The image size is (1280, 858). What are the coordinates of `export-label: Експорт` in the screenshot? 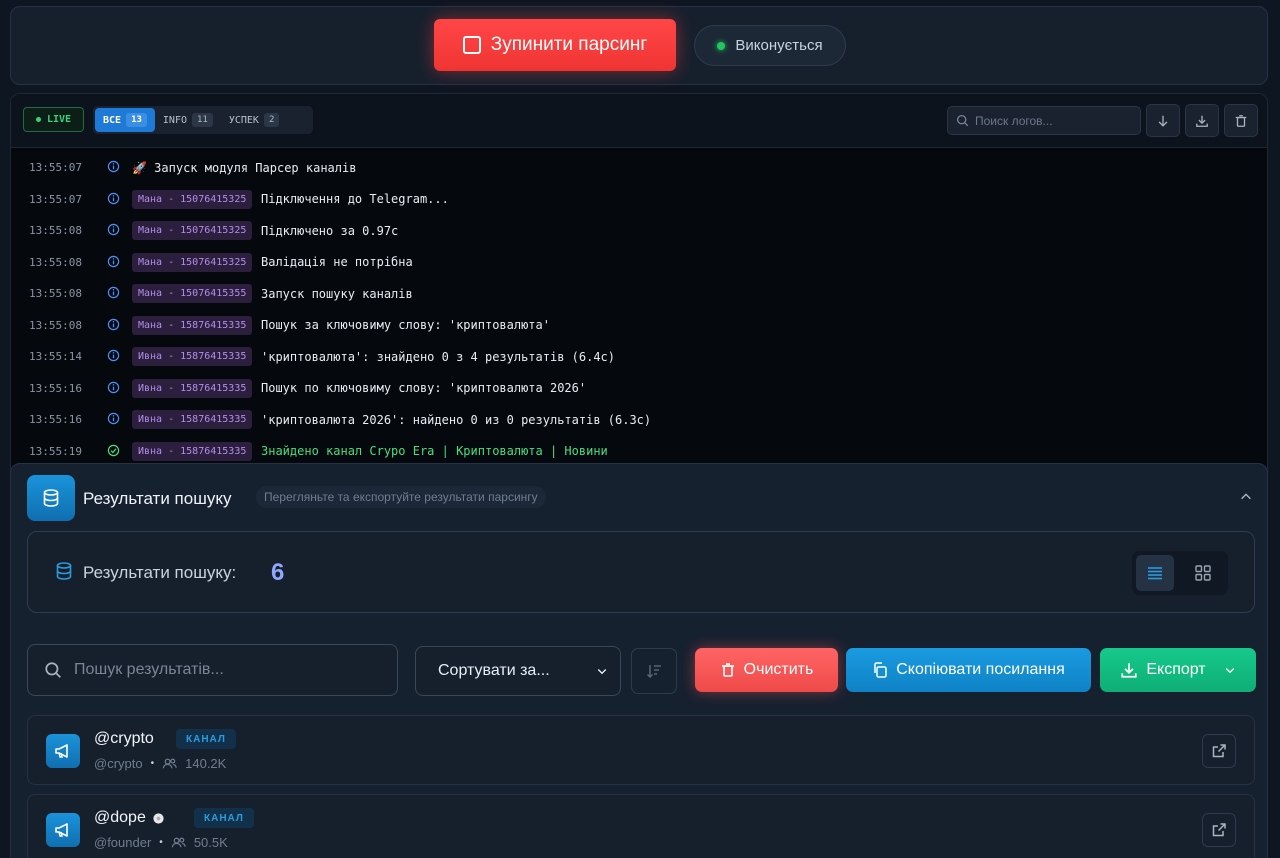 It's located at (1176, 669).